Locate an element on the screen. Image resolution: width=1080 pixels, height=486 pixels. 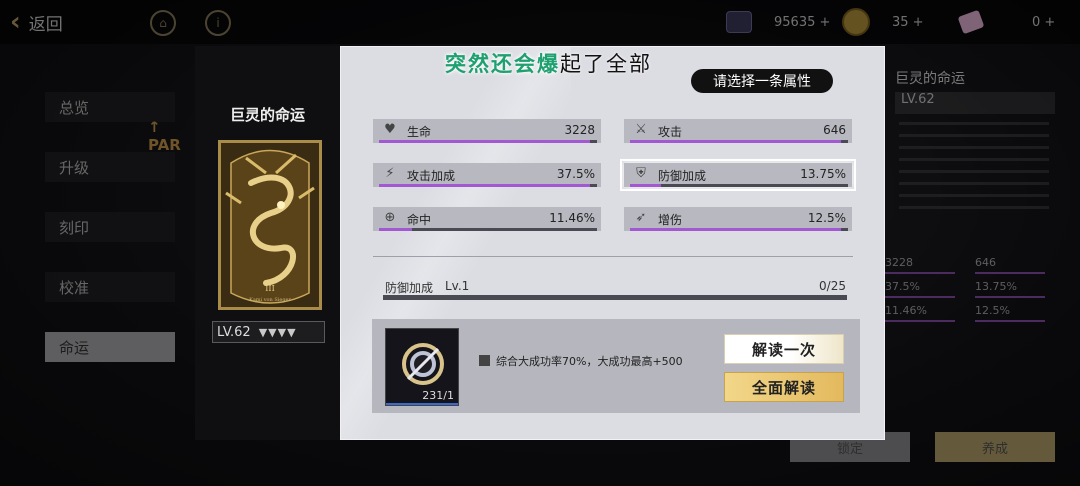
card-numeral: III is located at coordinates (269, 288).